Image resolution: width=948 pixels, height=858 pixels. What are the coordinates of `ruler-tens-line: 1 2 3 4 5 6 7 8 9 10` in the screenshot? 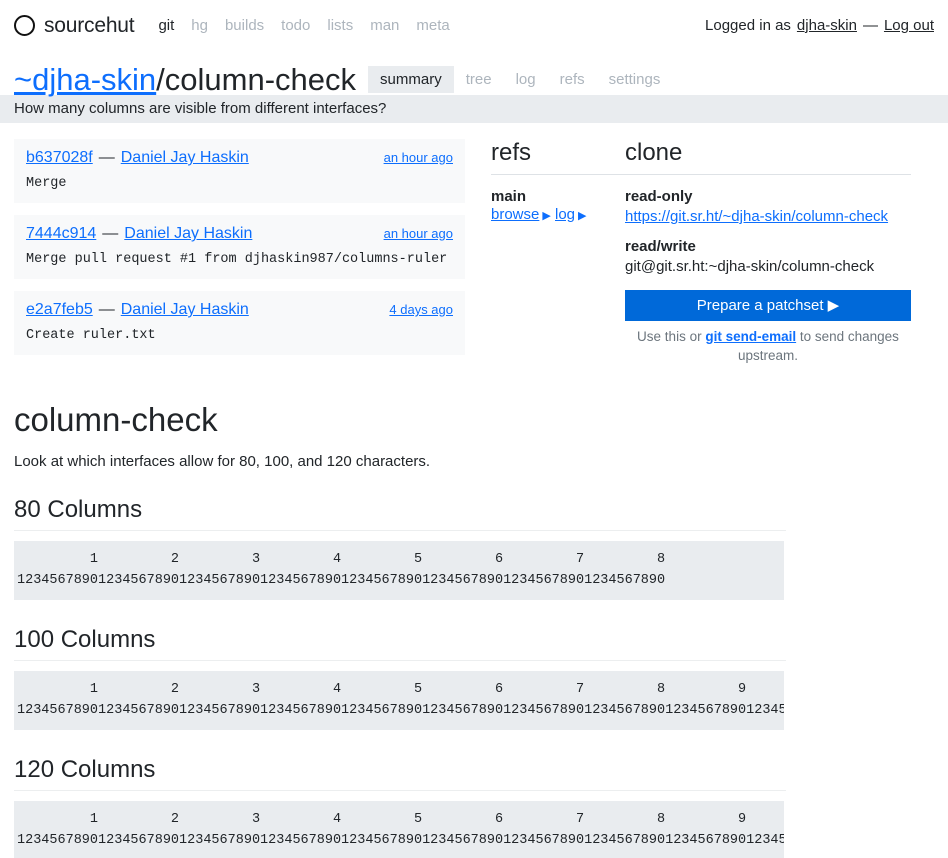 It's located at (400, 689).